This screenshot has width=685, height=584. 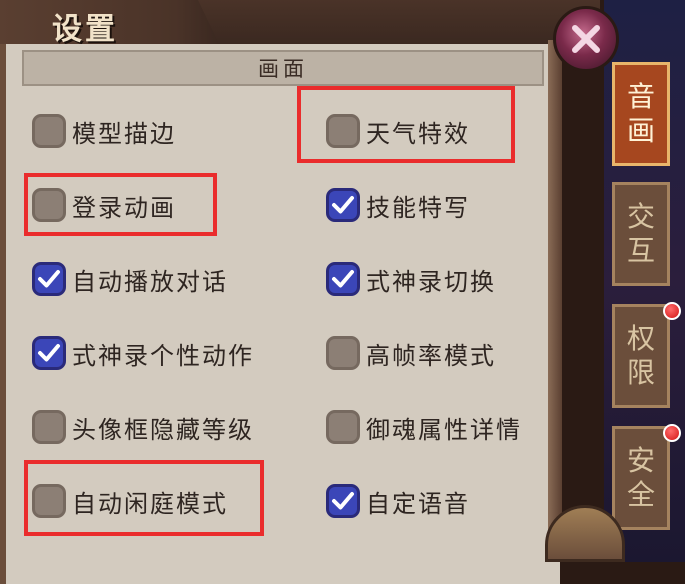 I want to click on tab-label-char: 互, so click(x=640, y=250).